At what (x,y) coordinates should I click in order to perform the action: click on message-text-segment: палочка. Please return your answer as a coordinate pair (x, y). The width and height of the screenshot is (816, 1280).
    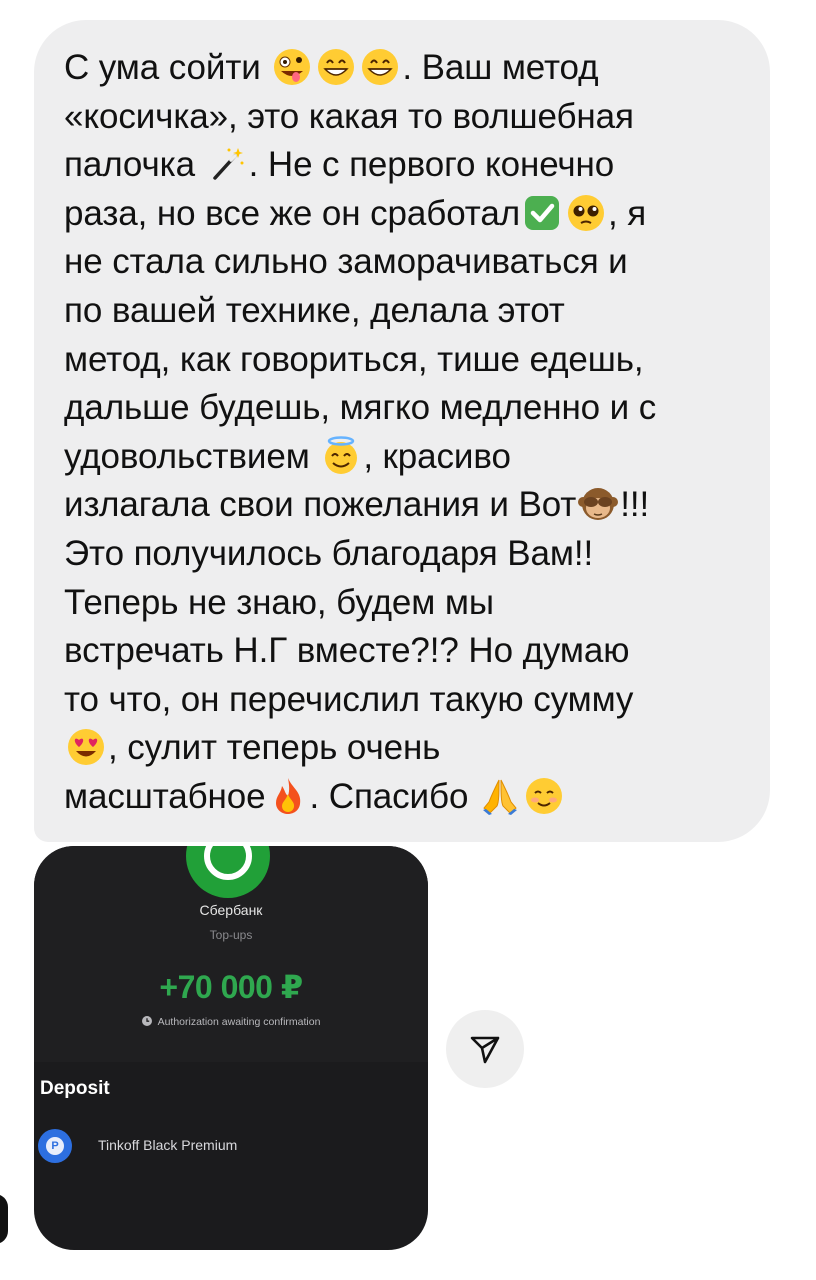
    Looking at the image, I should click on (134, 165).